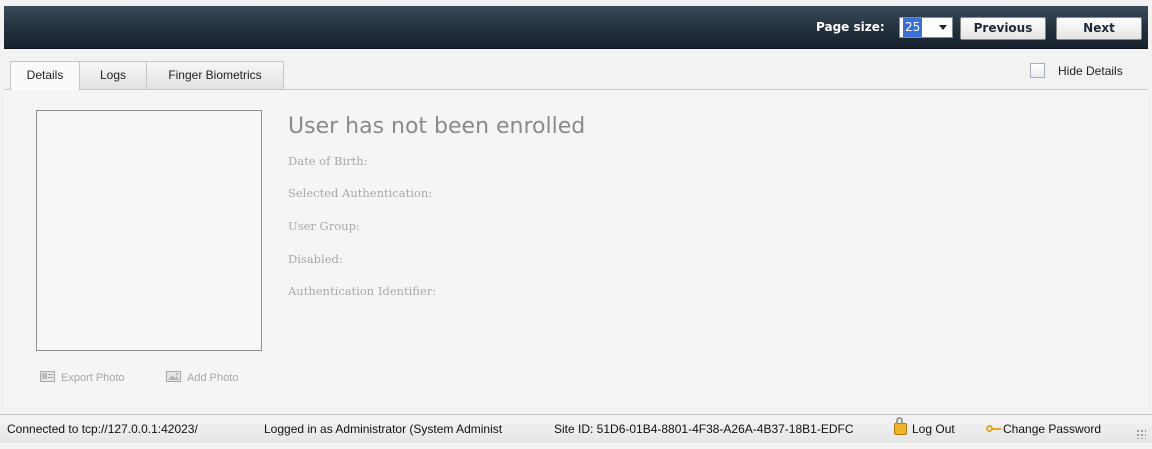  I want to click on hide-details-label: Hide Details, so click(1090, 71).